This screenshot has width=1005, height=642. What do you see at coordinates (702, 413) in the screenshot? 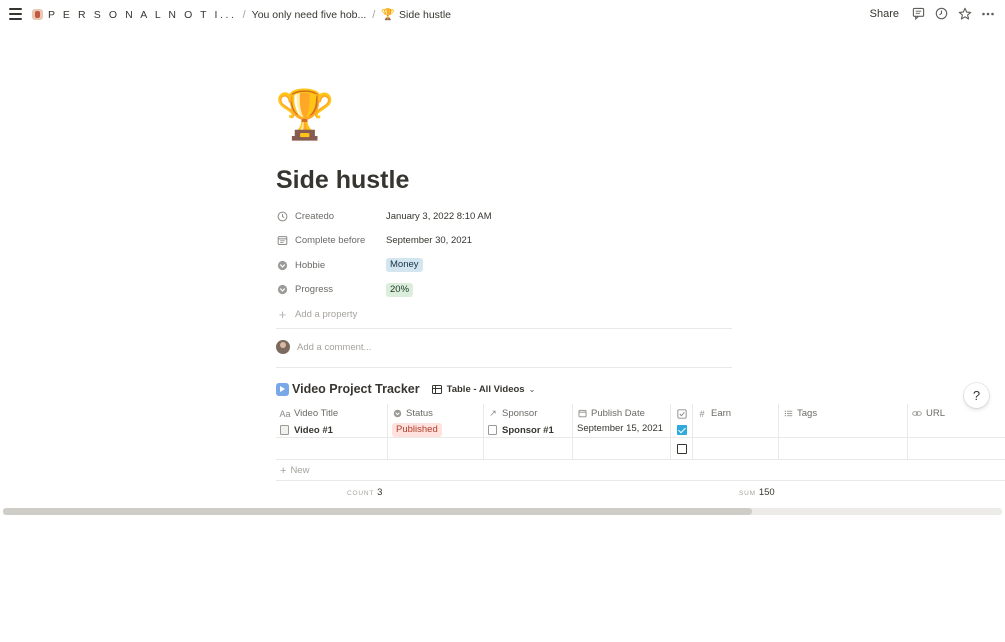
I see `number-icon: #` at bounding box center [702, 413].